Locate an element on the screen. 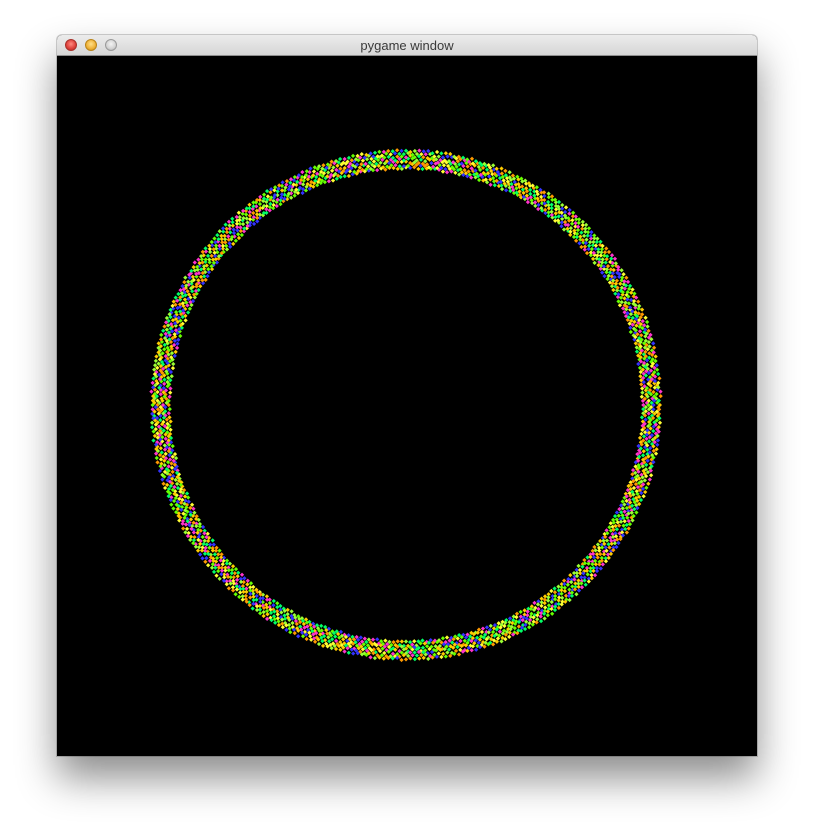 This screenshot has height=836, width=814. window-titlebar: pygame window is located at coordinates (407, 45).